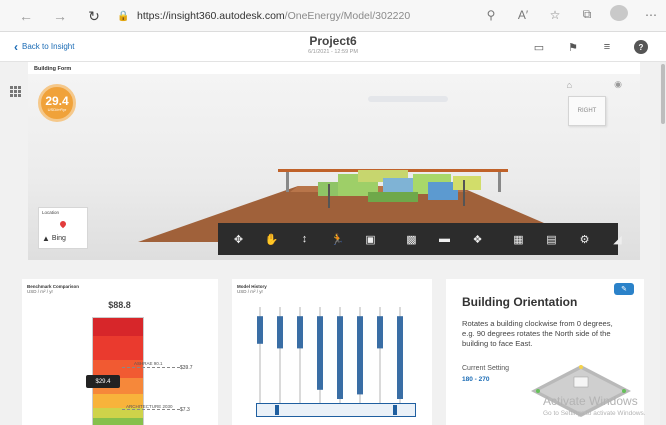 The image size is (666, 425). What do you see at coordinates (651, 15) in the screenshot?
I see `more-icon: ⋯` at bounding box center [651, 15].